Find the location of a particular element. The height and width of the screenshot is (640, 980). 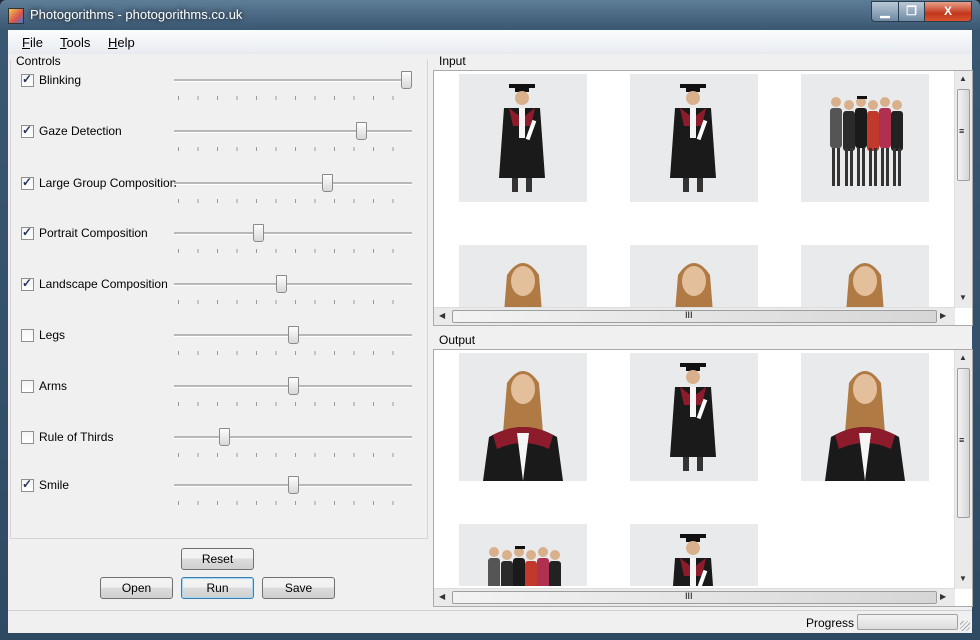

menu-file-label: ile is located at coordinates (36, 42).